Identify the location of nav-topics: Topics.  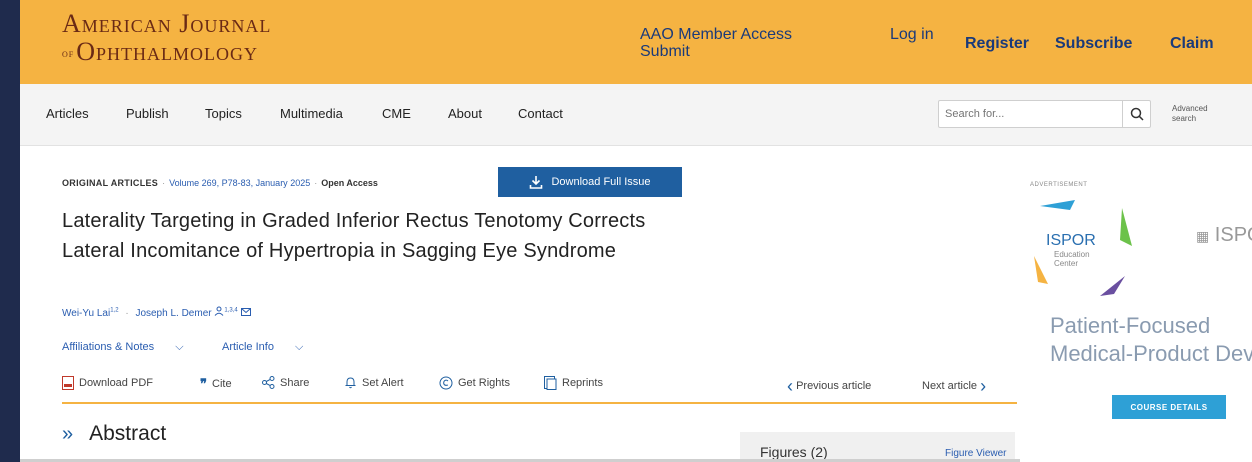
(223, 113).